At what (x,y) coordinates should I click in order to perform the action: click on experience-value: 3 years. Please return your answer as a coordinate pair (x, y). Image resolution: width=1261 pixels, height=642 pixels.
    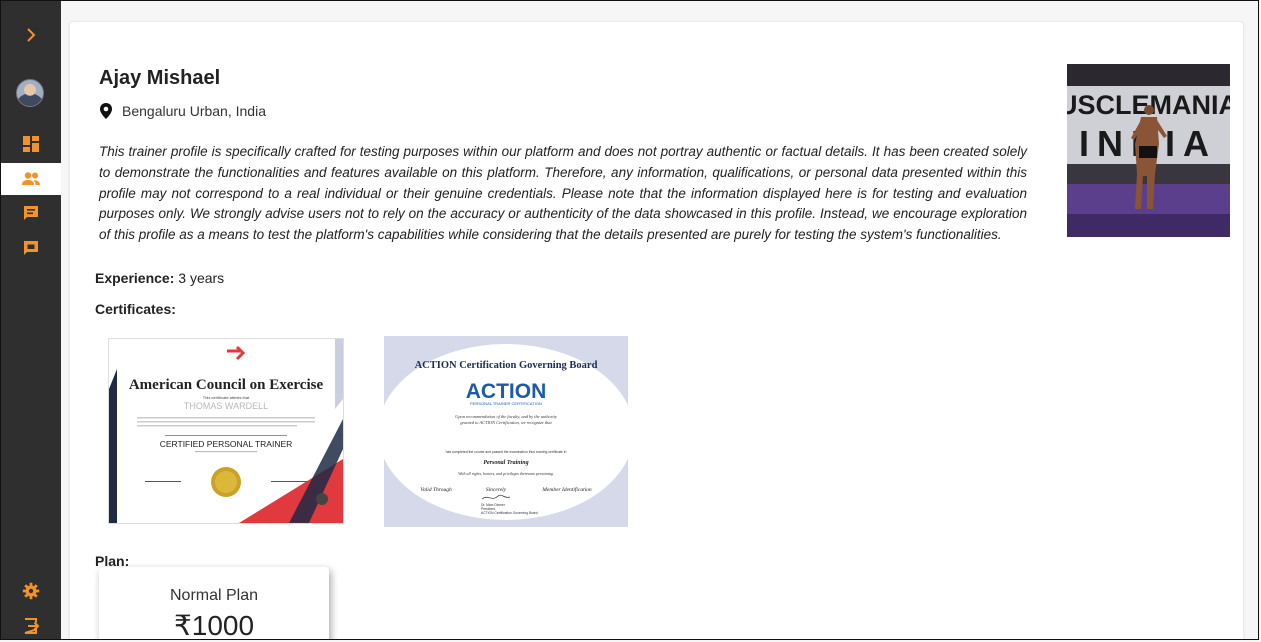
    Looking at the image, I should click on (201, 278).